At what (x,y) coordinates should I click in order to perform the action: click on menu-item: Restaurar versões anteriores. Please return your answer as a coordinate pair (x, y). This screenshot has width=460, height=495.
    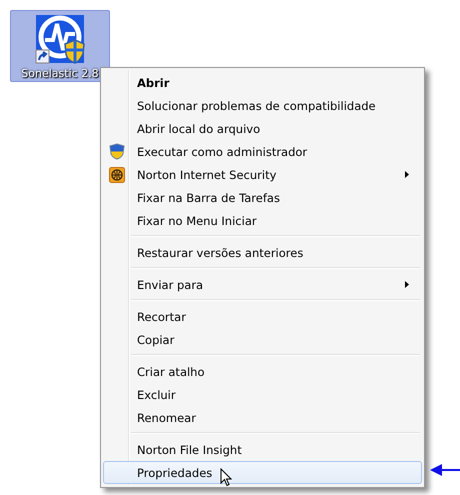
    Looking at the image, I should click on (262, 252).